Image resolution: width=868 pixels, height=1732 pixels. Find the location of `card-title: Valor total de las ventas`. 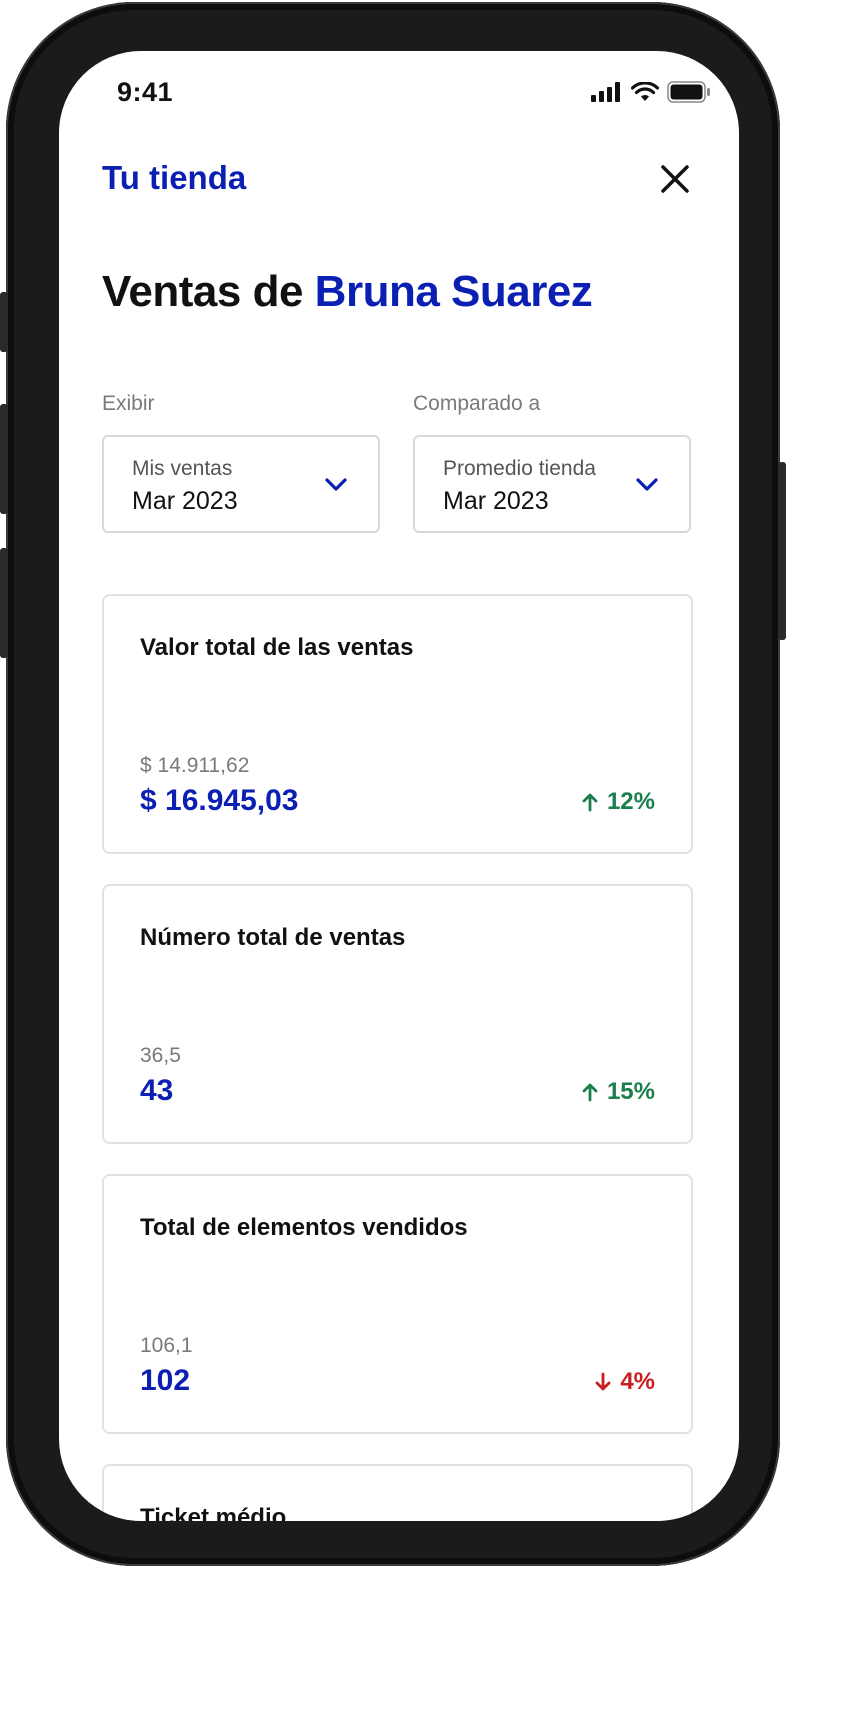

card-title: Valor total de las ventas is located at coordinates (277, 647).